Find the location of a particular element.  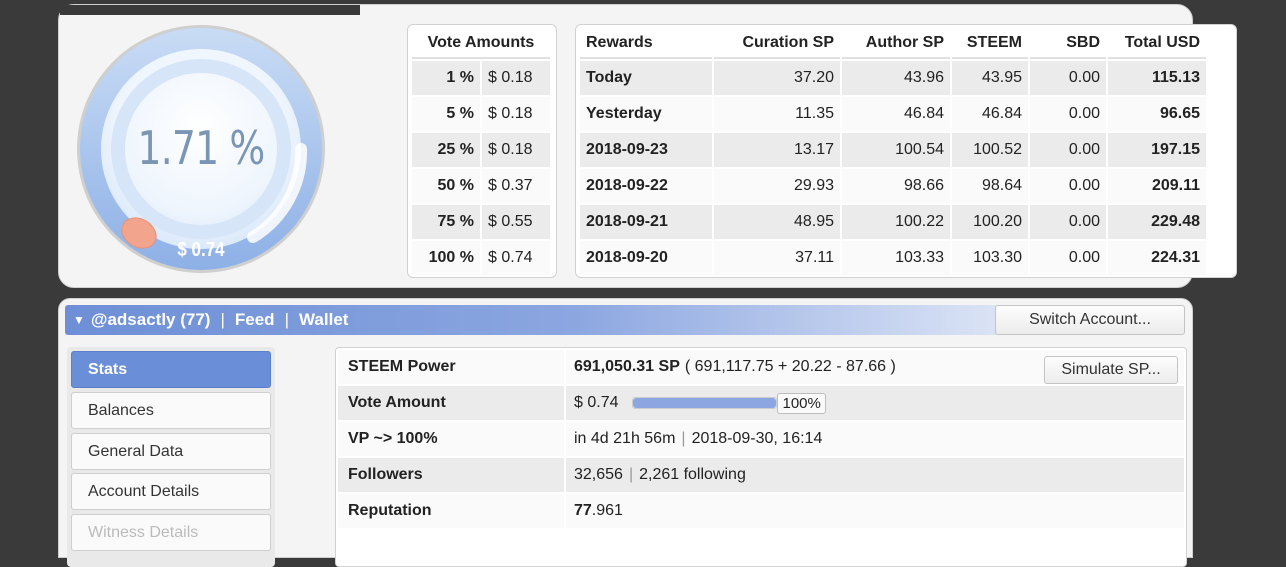

rewards-cell-steem: 46.84 is located at coordinates (990, 114).